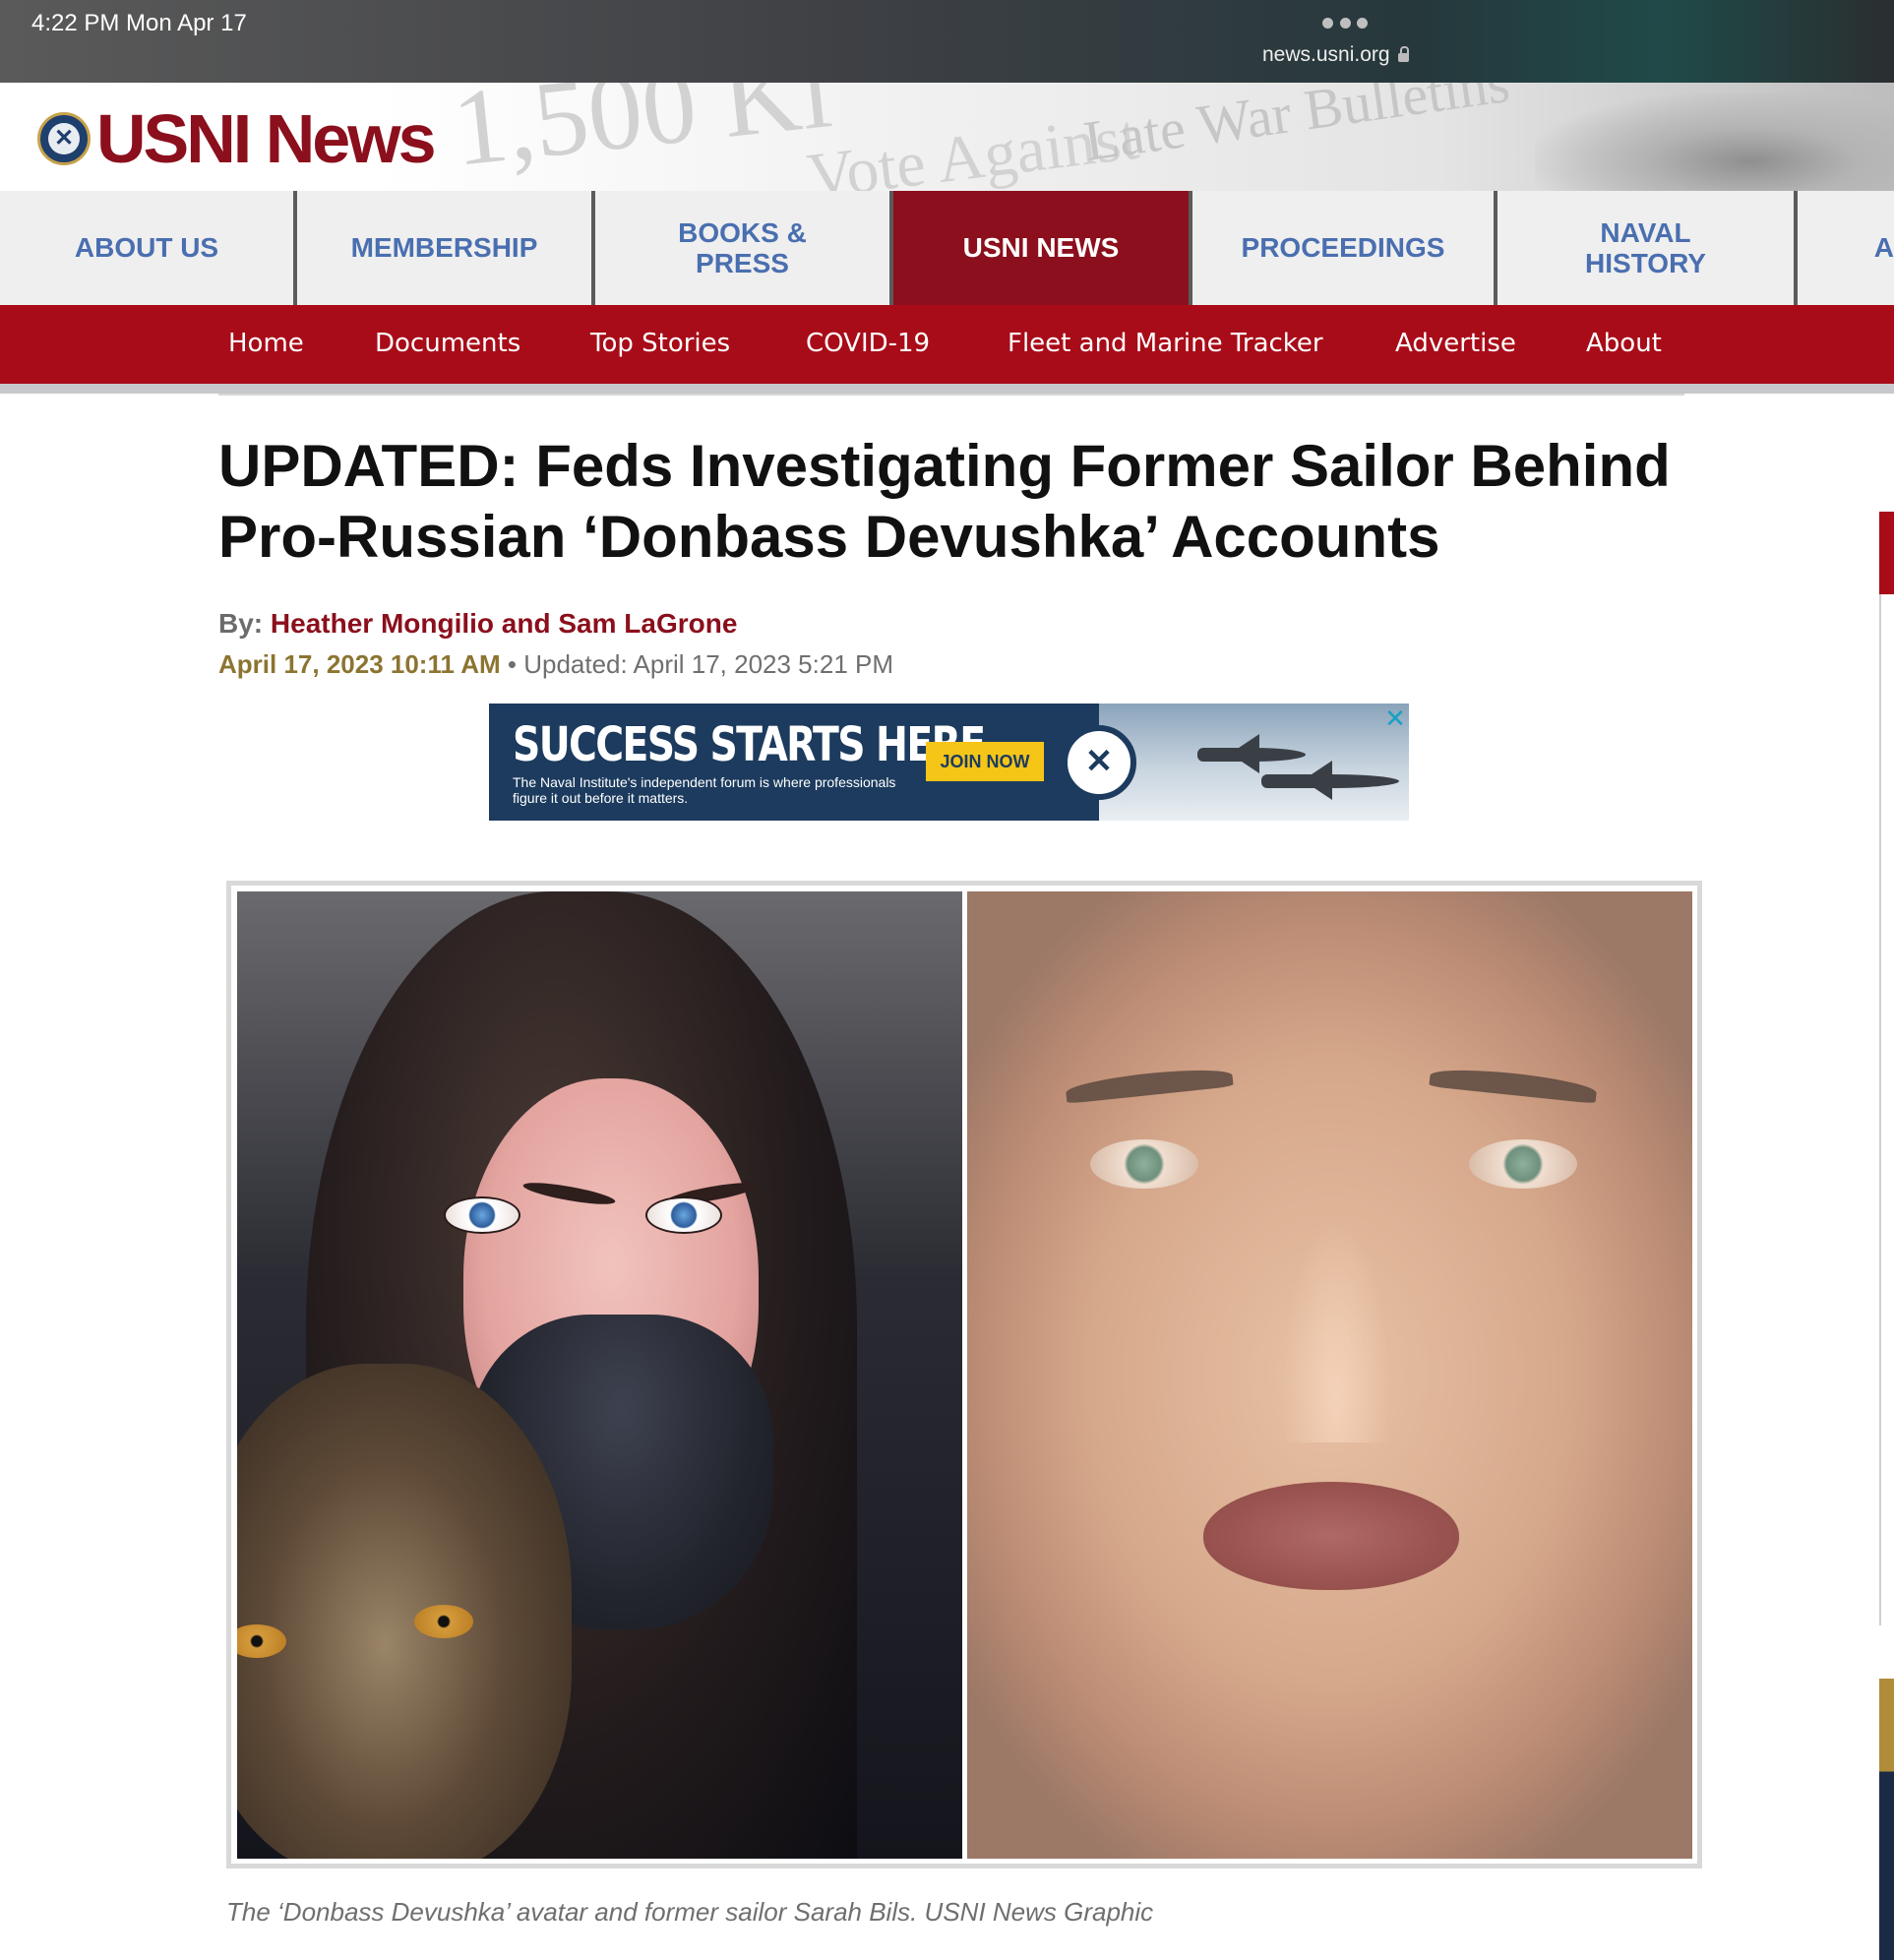 The width and height of the screenshot is (1894, 1960). What do you see at coordinates (1624, 343) in the screenshot?
I see `subnav-about: About` at bounding box center [1624, 343].